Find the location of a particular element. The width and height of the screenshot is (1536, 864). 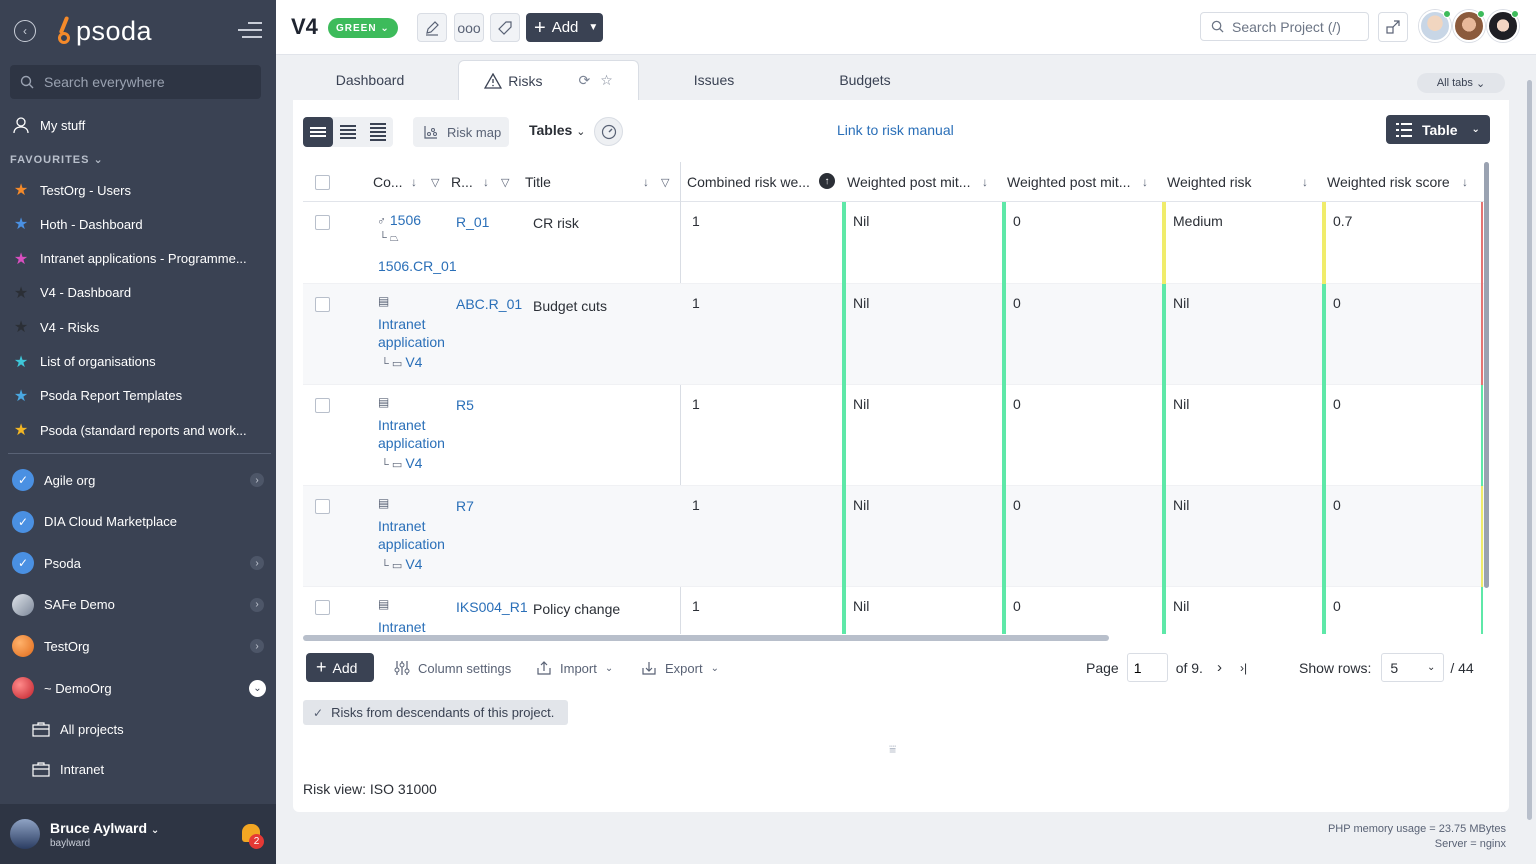

page-scrollbar is located at coordinates (1529, 450).